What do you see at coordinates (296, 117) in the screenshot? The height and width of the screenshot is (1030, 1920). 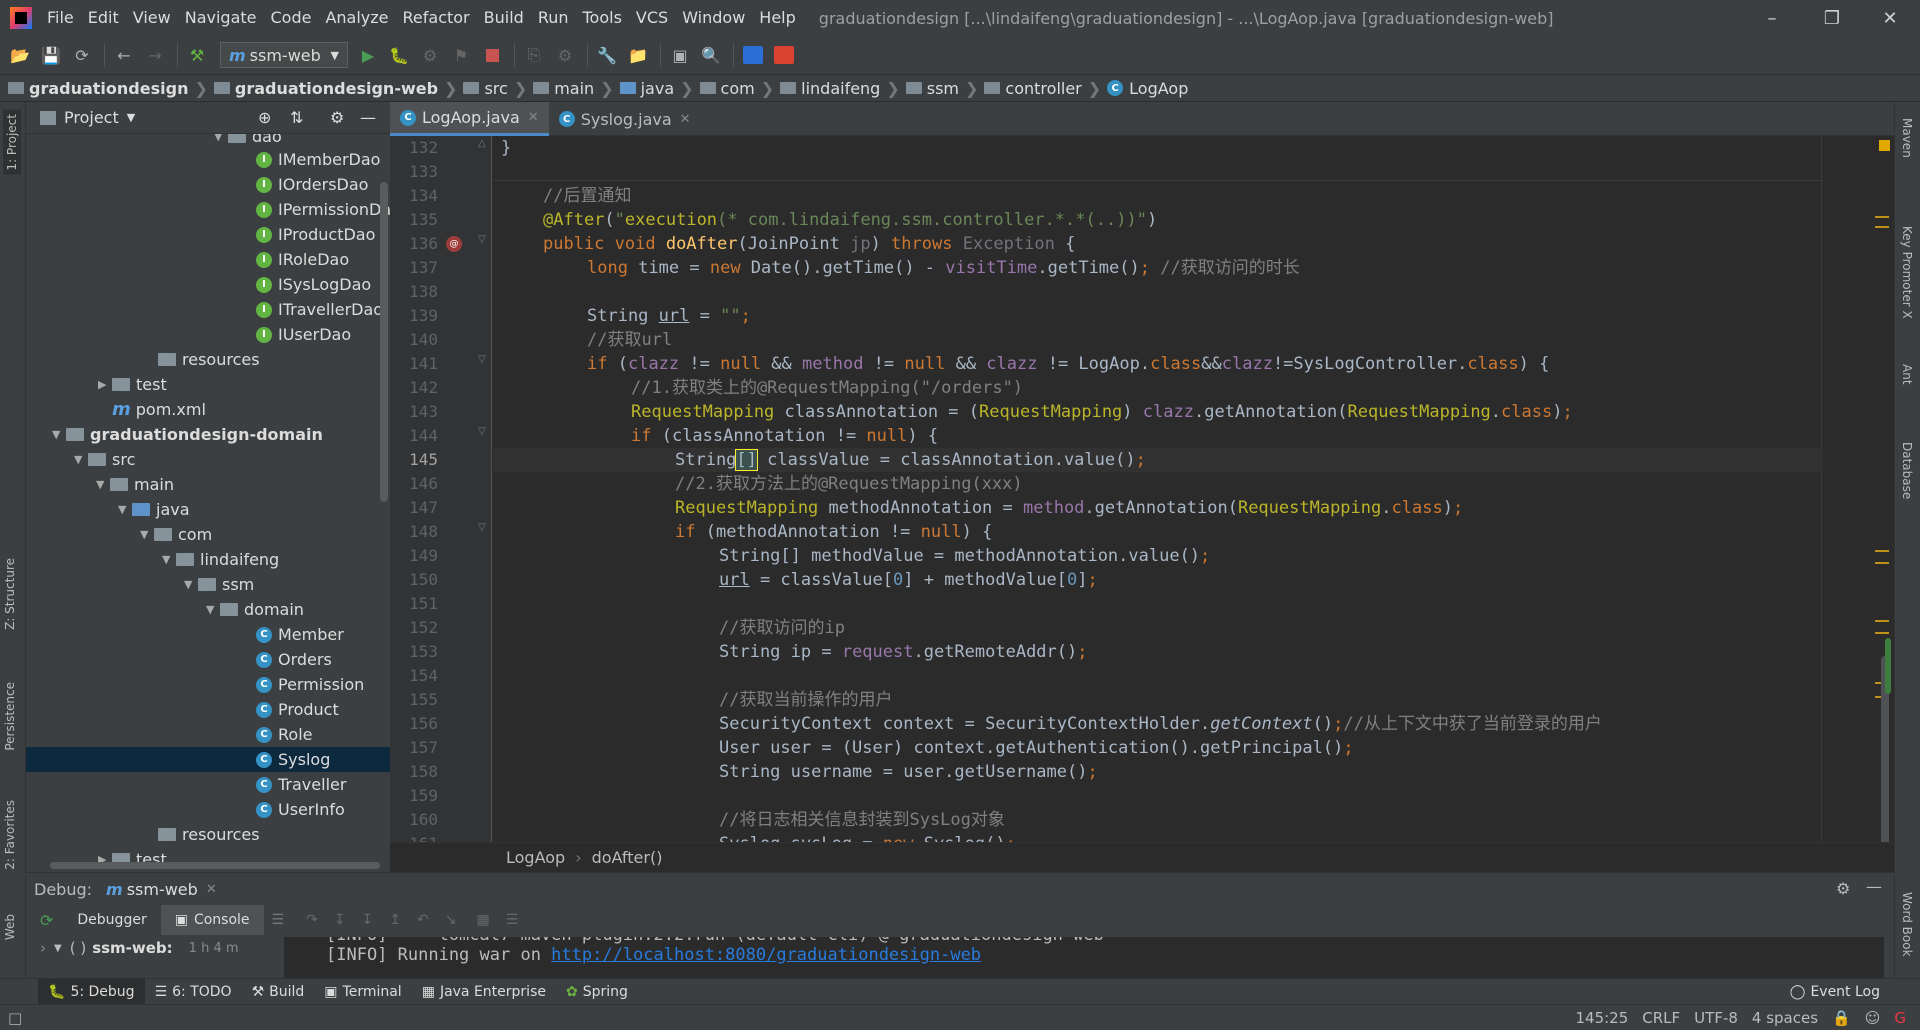 I see `collapse-all-icon: ⇅` at bounding box center [296, 117].